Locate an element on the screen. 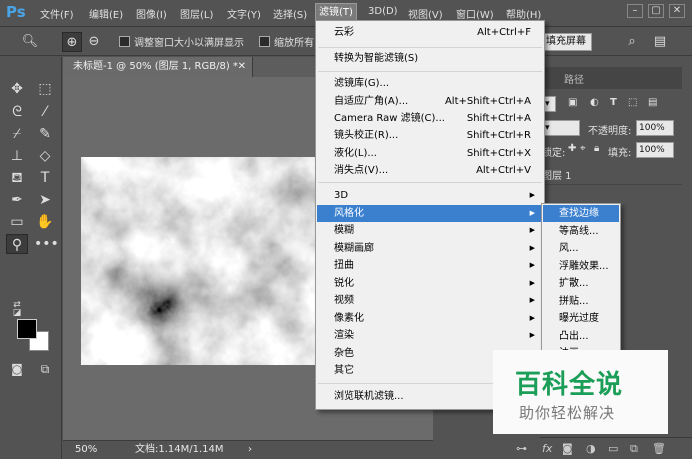  tab-paths: 路径 is located at coordinates (574, 78).